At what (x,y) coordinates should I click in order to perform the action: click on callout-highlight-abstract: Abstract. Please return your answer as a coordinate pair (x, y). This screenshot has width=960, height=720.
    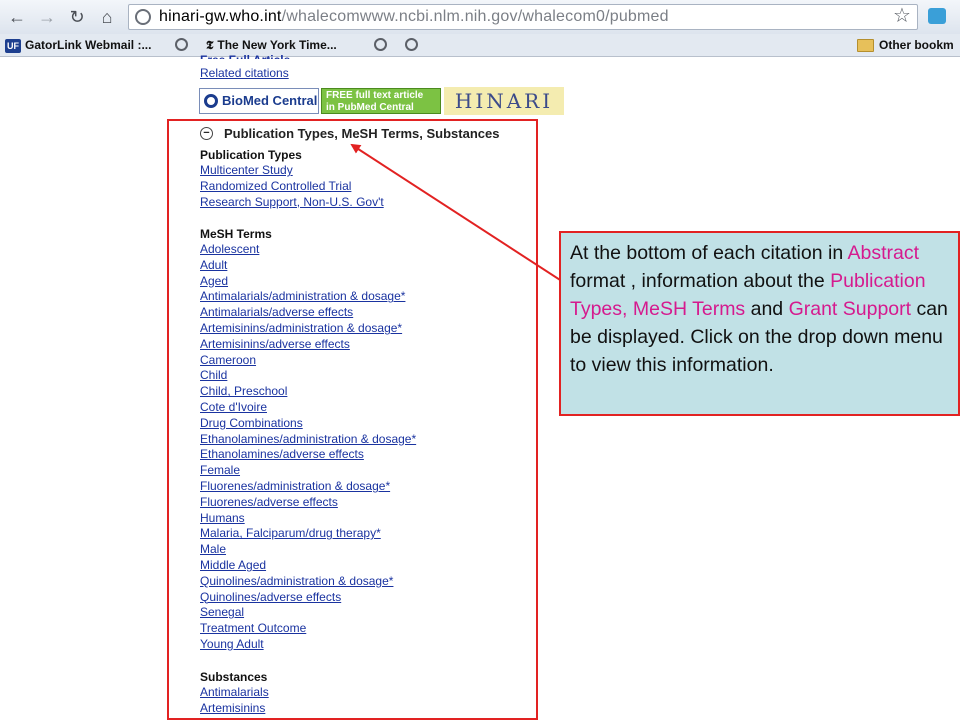
    Looking at the image, I should click on (883, 253).